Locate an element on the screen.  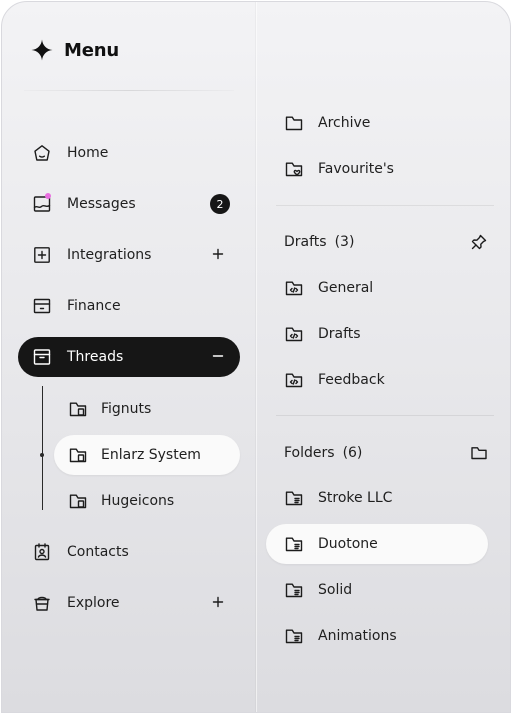
nav-item-messages: Messages 2 is located at coordinates (129, 204).